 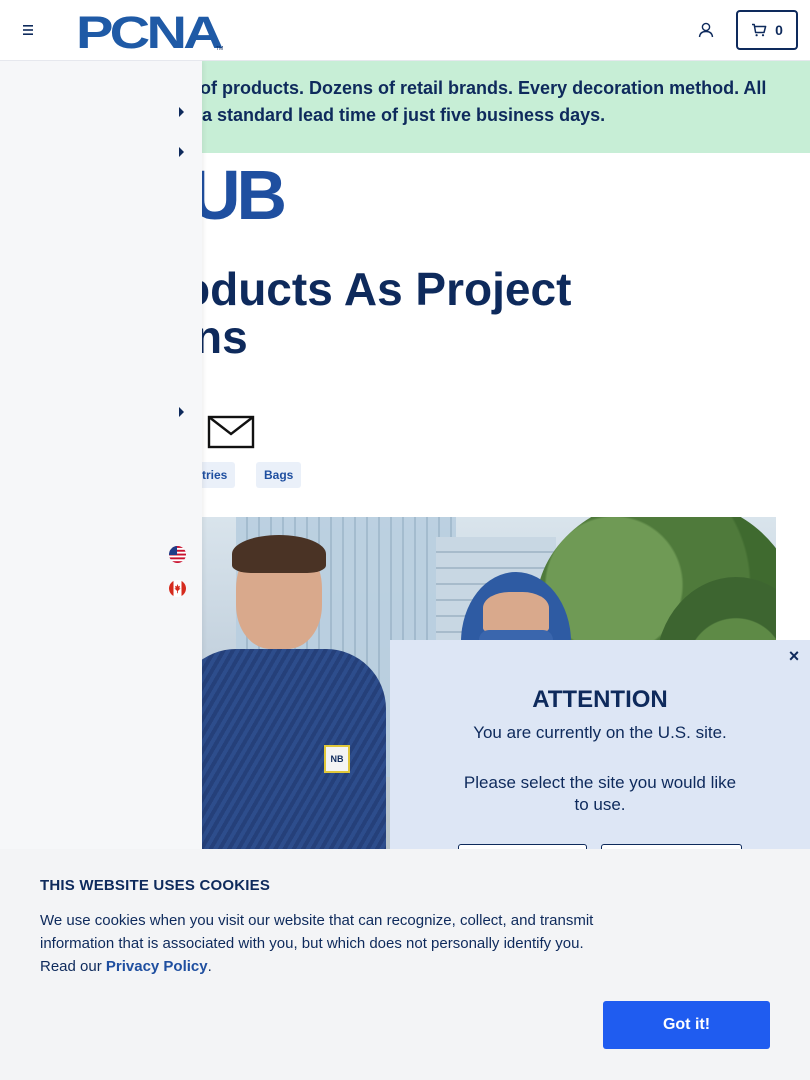 I want to click on accept-cookies-button: Got it!, so click(x=686, y=1025).